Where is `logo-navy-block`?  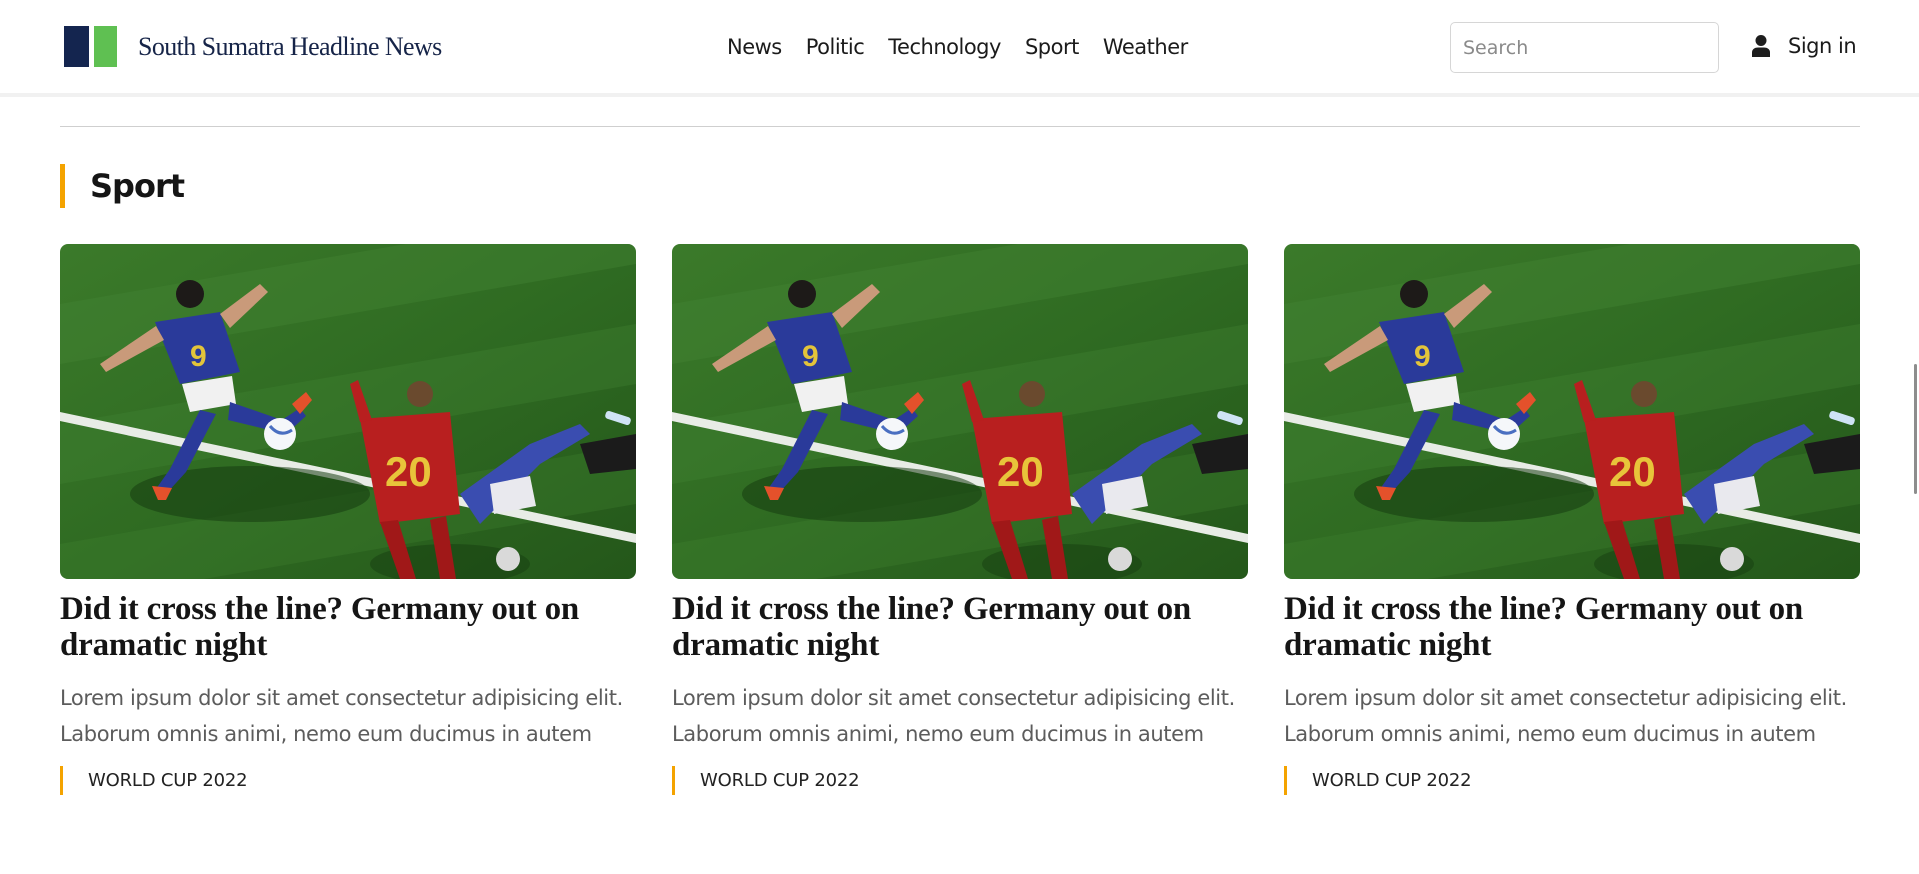 logo-navy-block is located at coordinates (76, 46).